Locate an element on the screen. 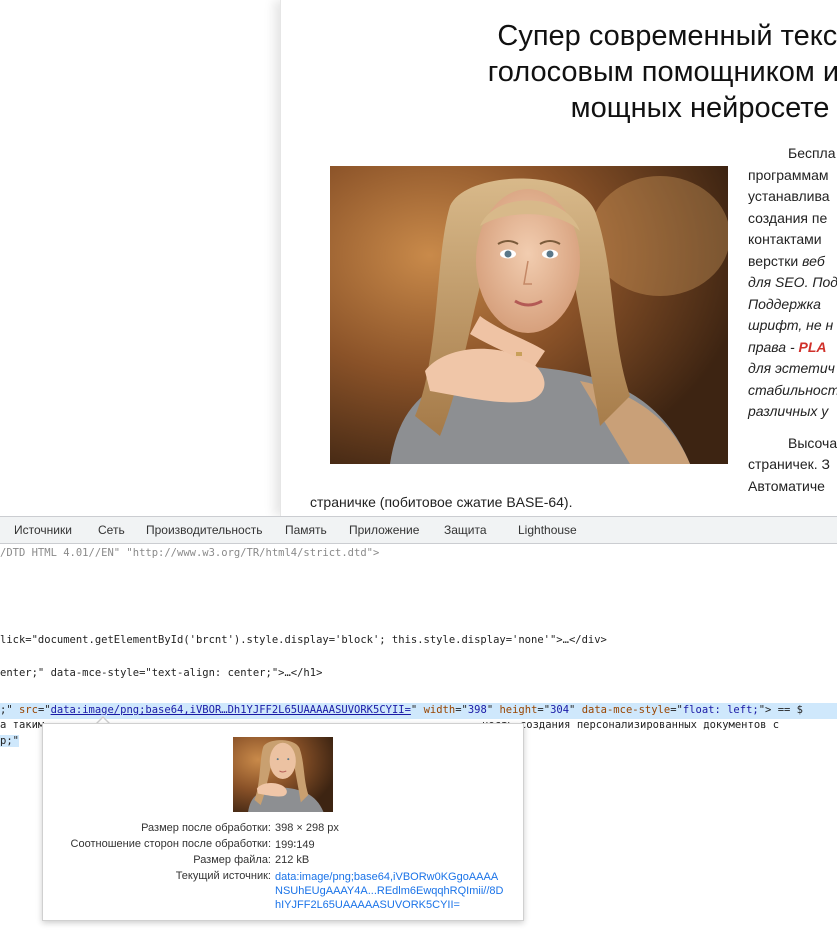 This screenshot has width=837, height=945. height-attr: height is located at coordinates (518, 710).